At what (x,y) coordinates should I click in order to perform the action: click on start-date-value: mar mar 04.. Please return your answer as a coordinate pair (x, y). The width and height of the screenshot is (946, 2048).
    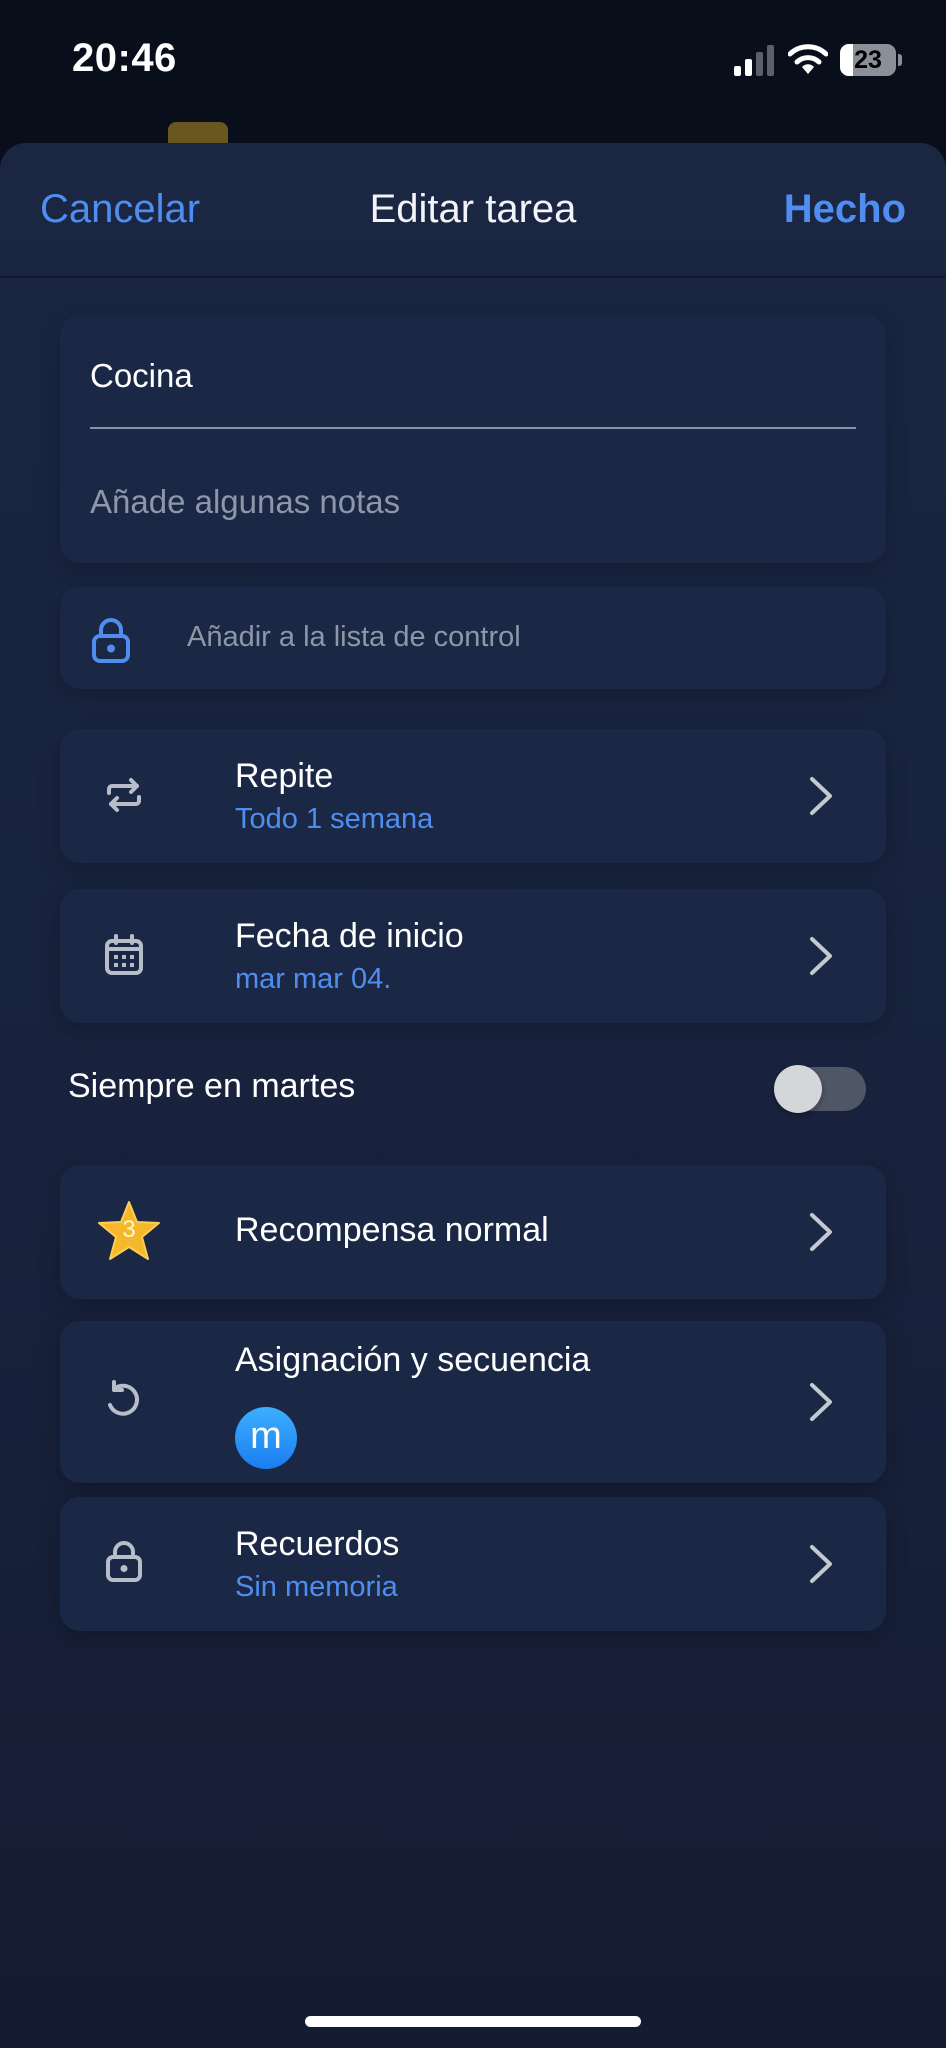
    Looking at the image, I should click on (313, 979).